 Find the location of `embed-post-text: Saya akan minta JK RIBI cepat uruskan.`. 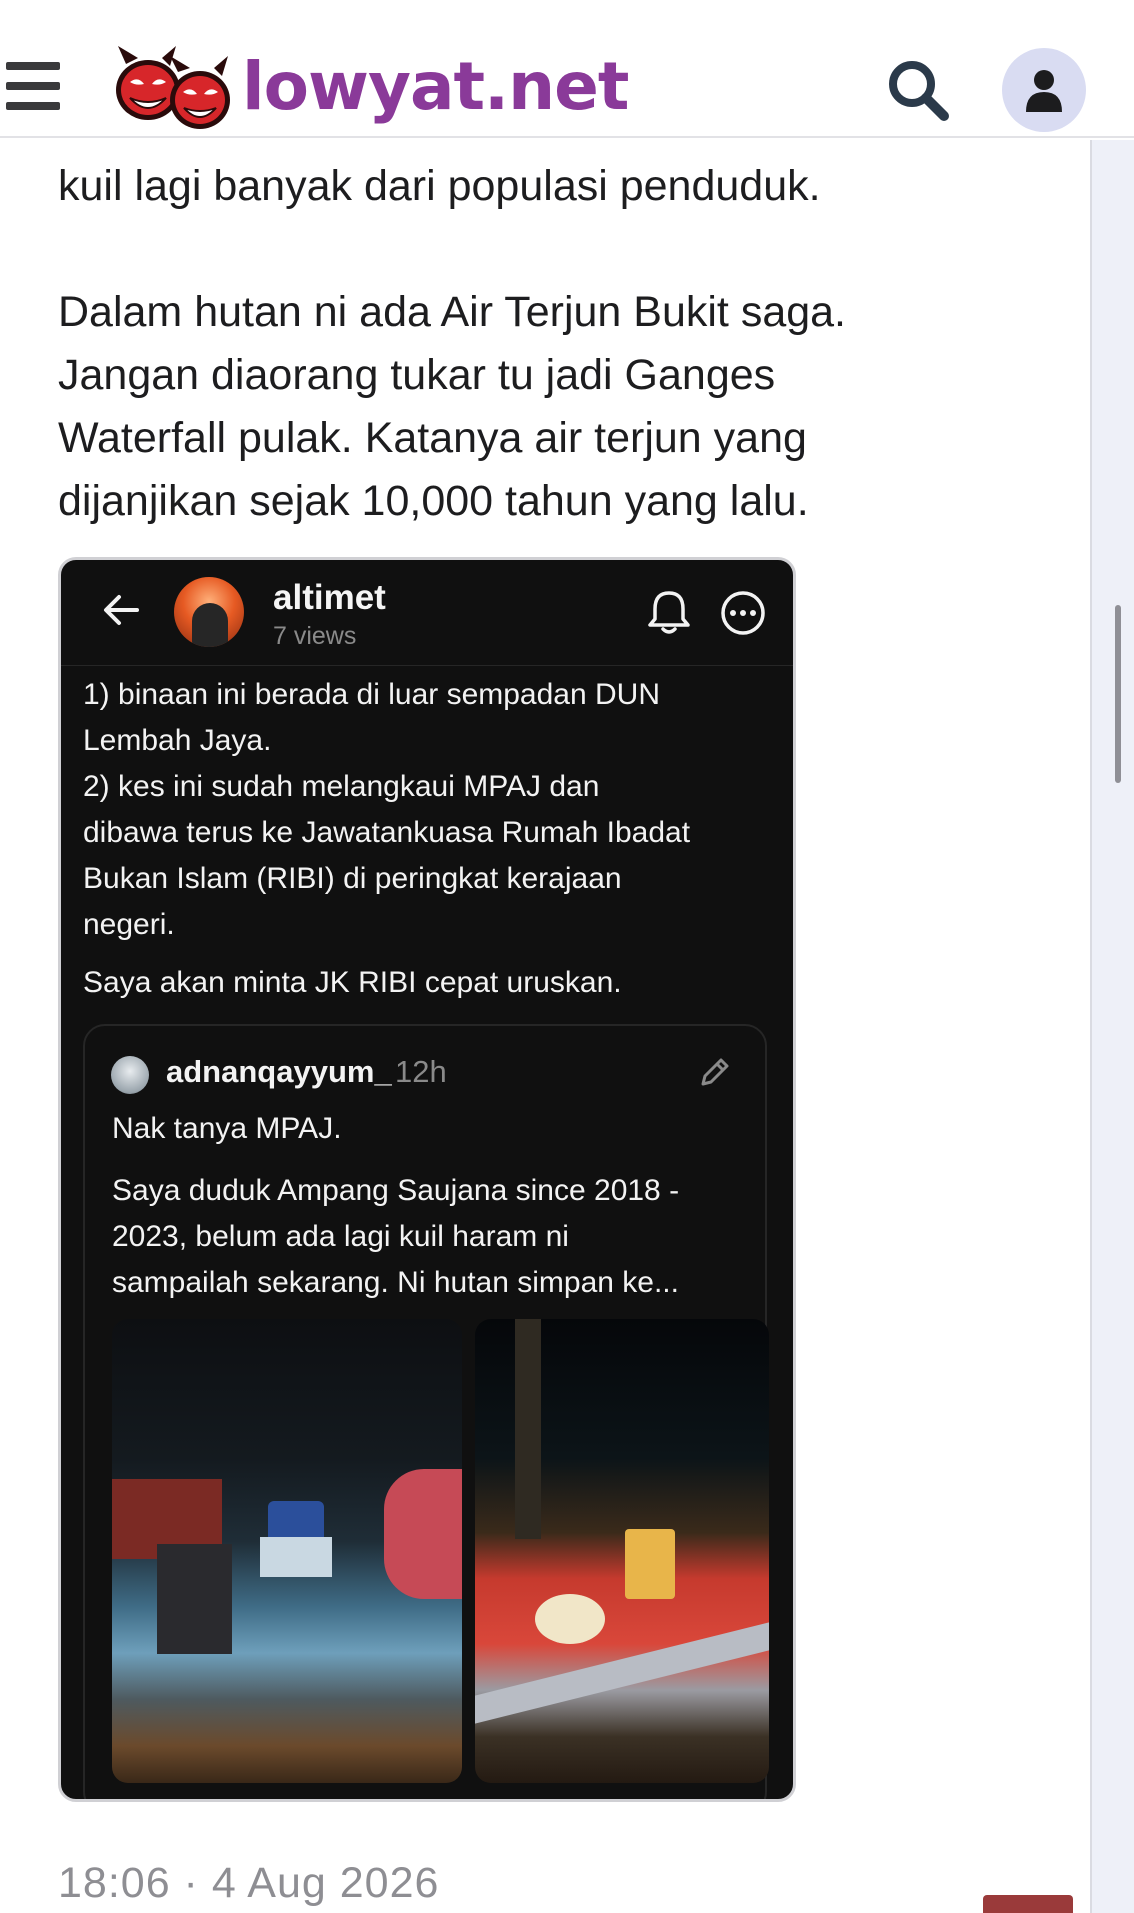

embed-post-text: Saya akan minta JK RIBI cepat uruskan. is located at coordinates (352, 982).